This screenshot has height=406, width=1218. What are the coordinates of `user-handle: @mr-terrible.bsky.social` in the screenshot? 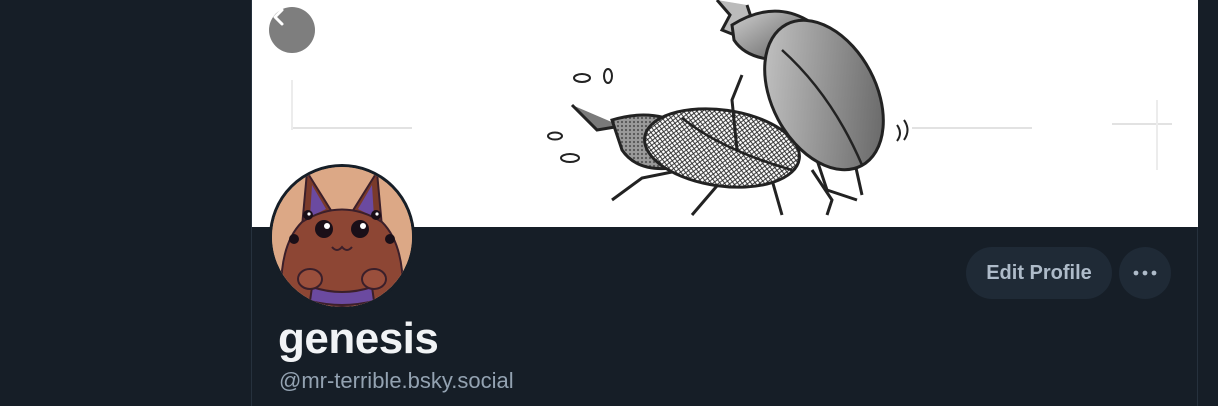 It's located at (396, 380).